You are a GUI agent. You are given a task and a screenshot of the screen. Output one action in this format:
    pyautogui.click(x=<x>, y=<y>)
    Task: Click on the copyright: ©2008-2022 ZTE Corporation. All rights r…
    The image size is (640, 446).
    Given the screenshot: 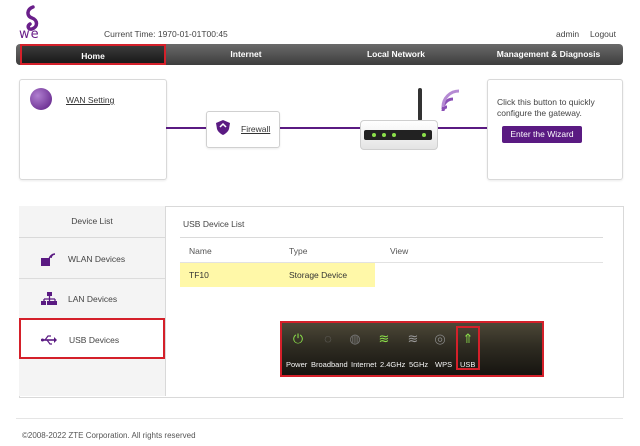 What is the action you would take?
    pyautogui.click(x=109, y=435)
    